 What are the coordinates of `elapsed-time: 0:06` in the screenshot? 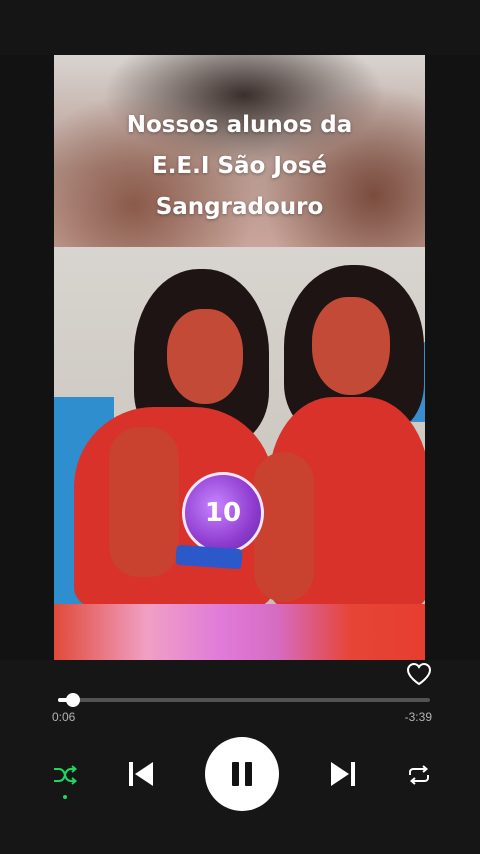 It's located at (64, 717).